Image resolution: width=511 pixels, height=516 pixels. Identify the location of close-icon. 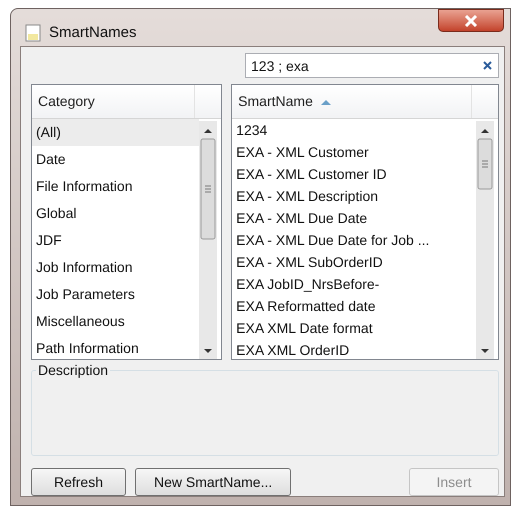
(471, 20).